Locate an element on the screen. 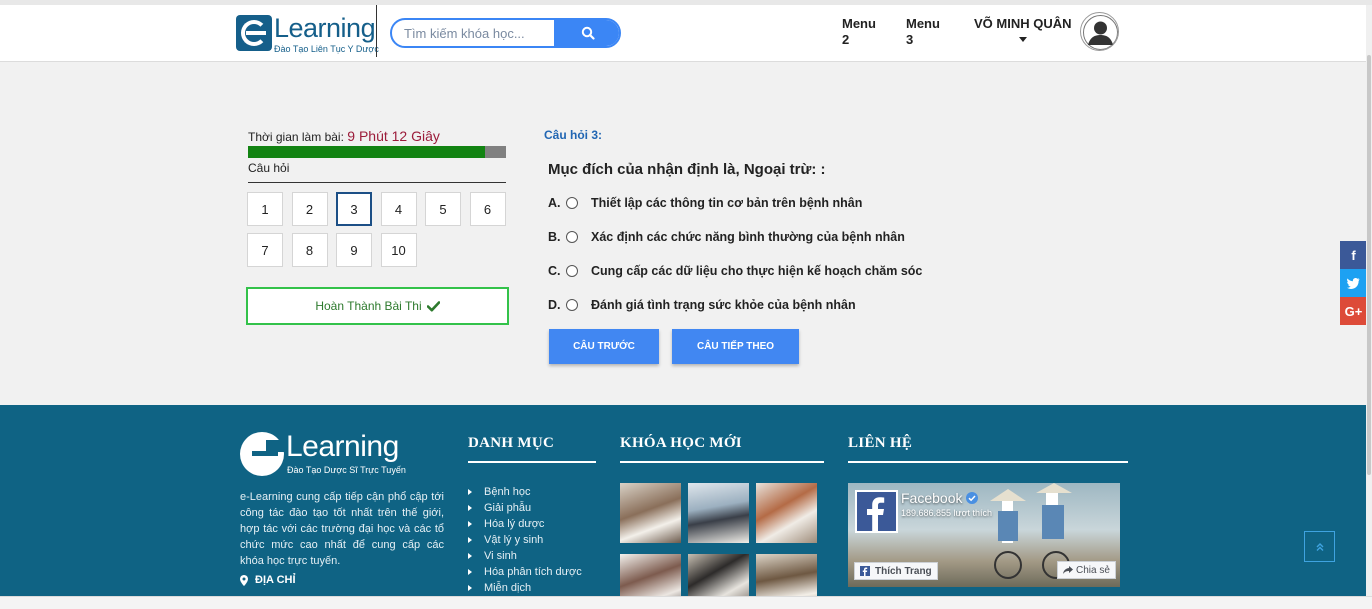  twitter-share-button is located at coordinates (1353, 283).